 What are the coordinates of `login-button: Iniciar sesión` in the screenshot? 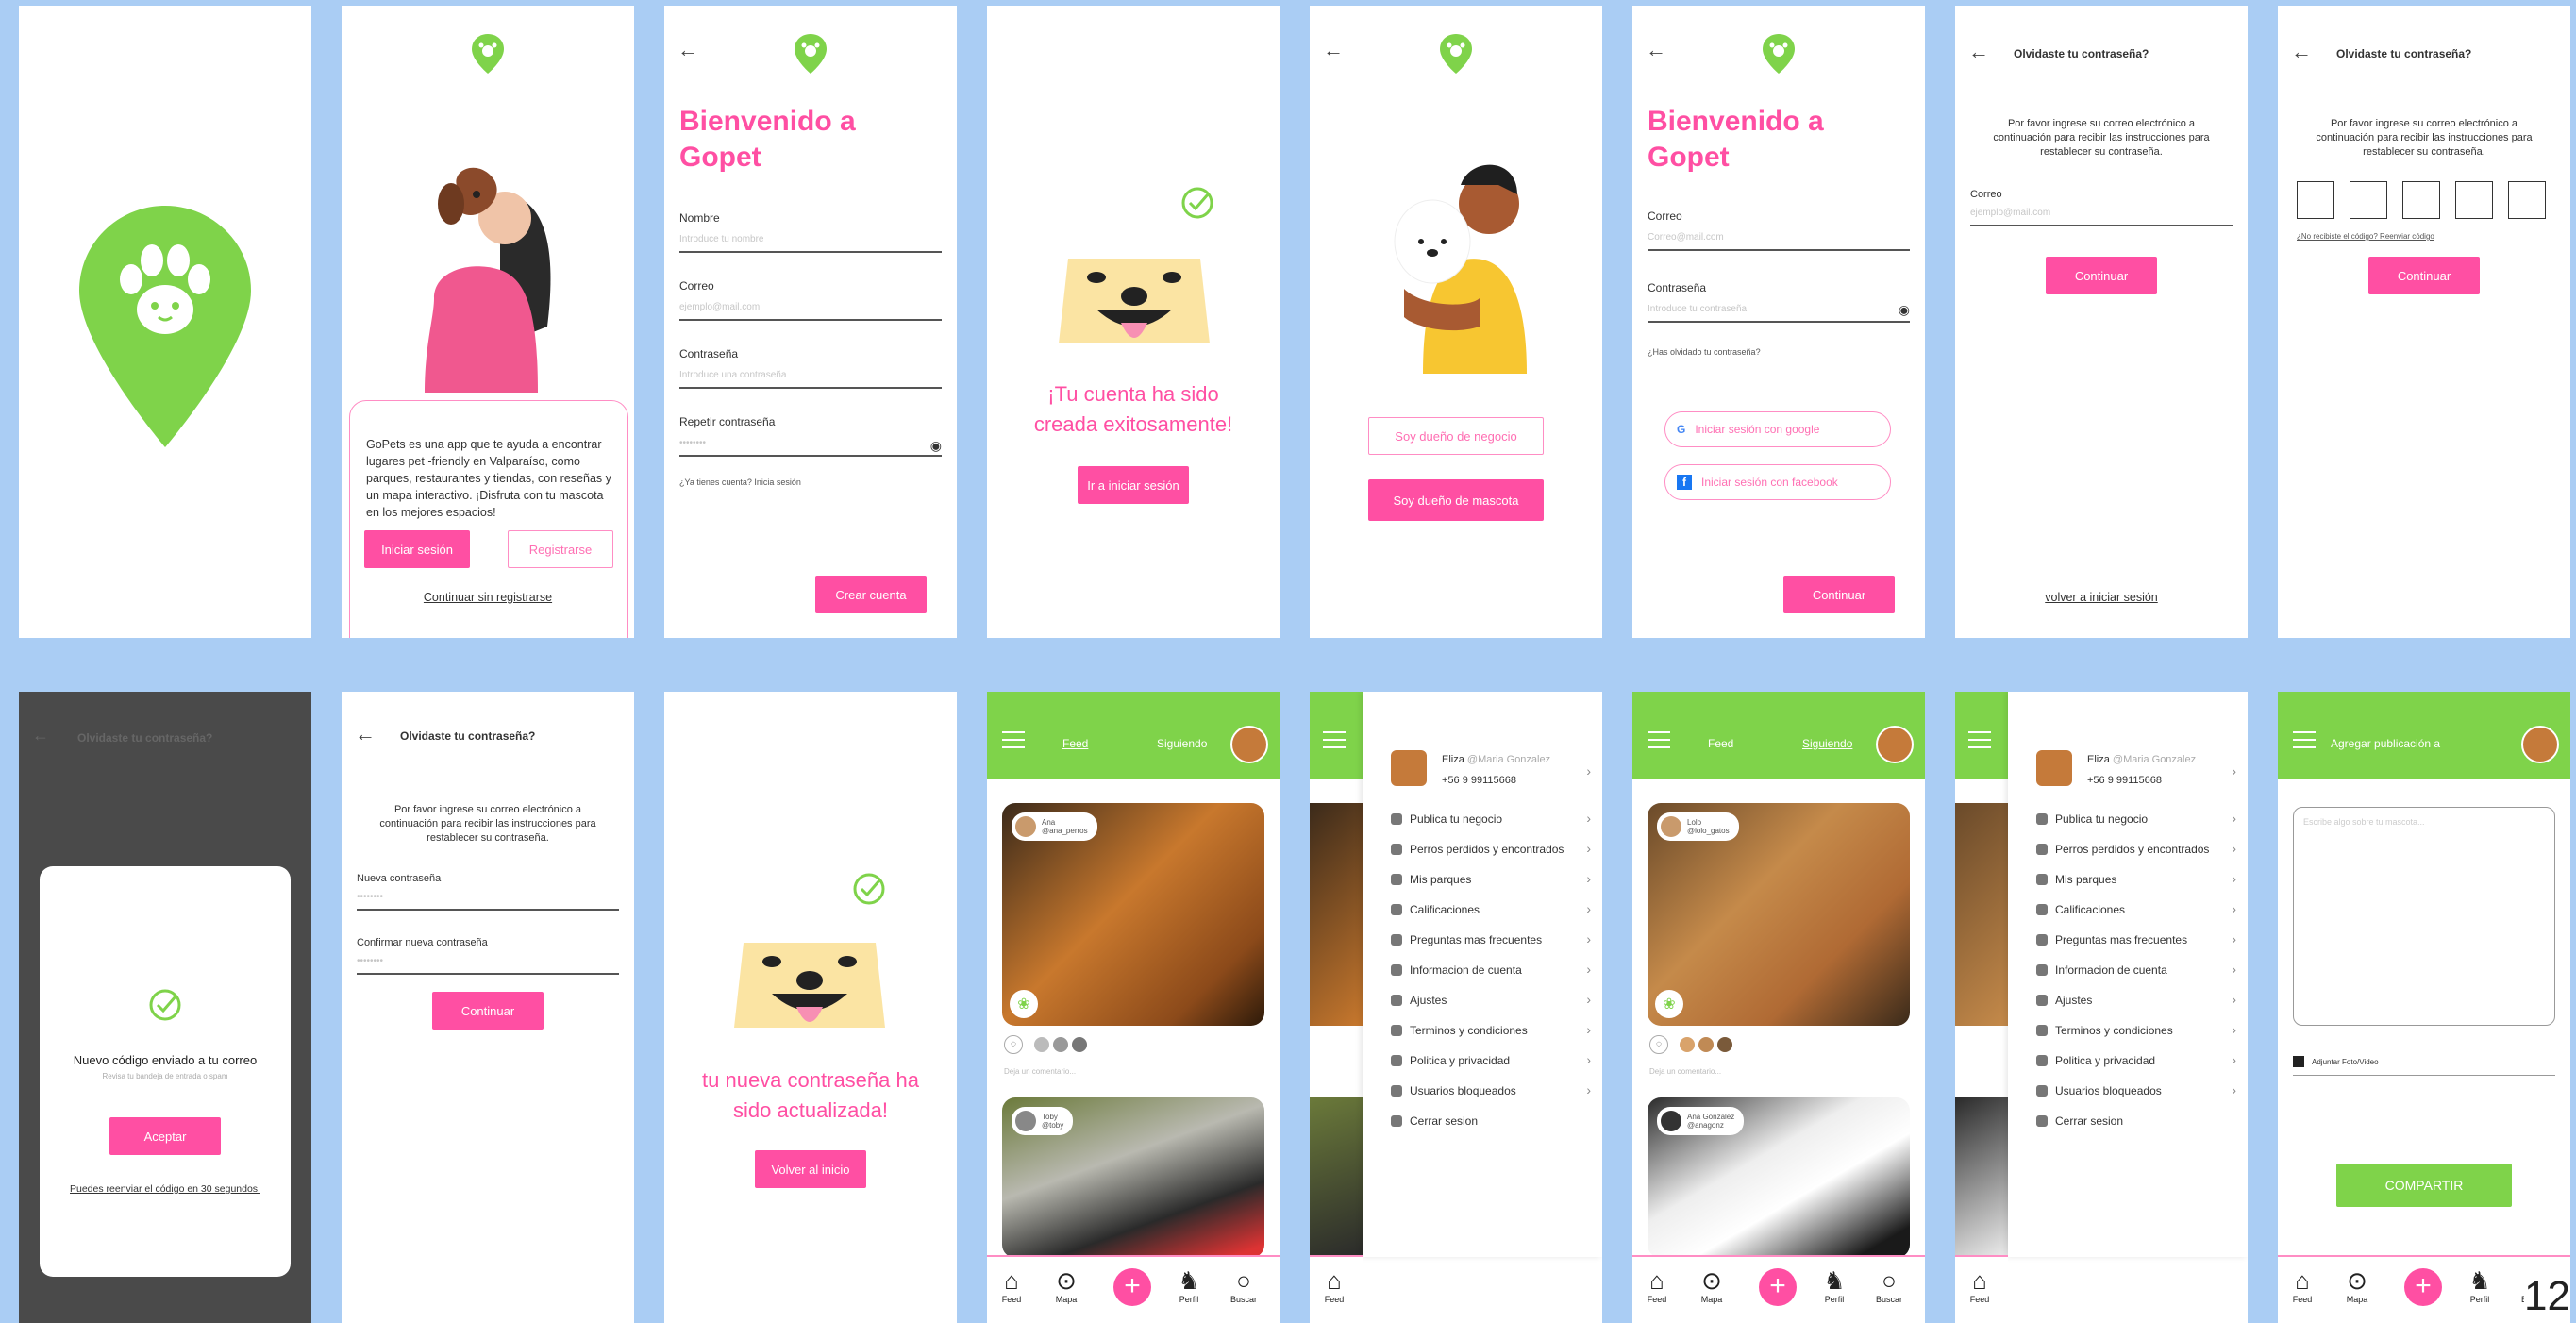 It's located at (417, 549).